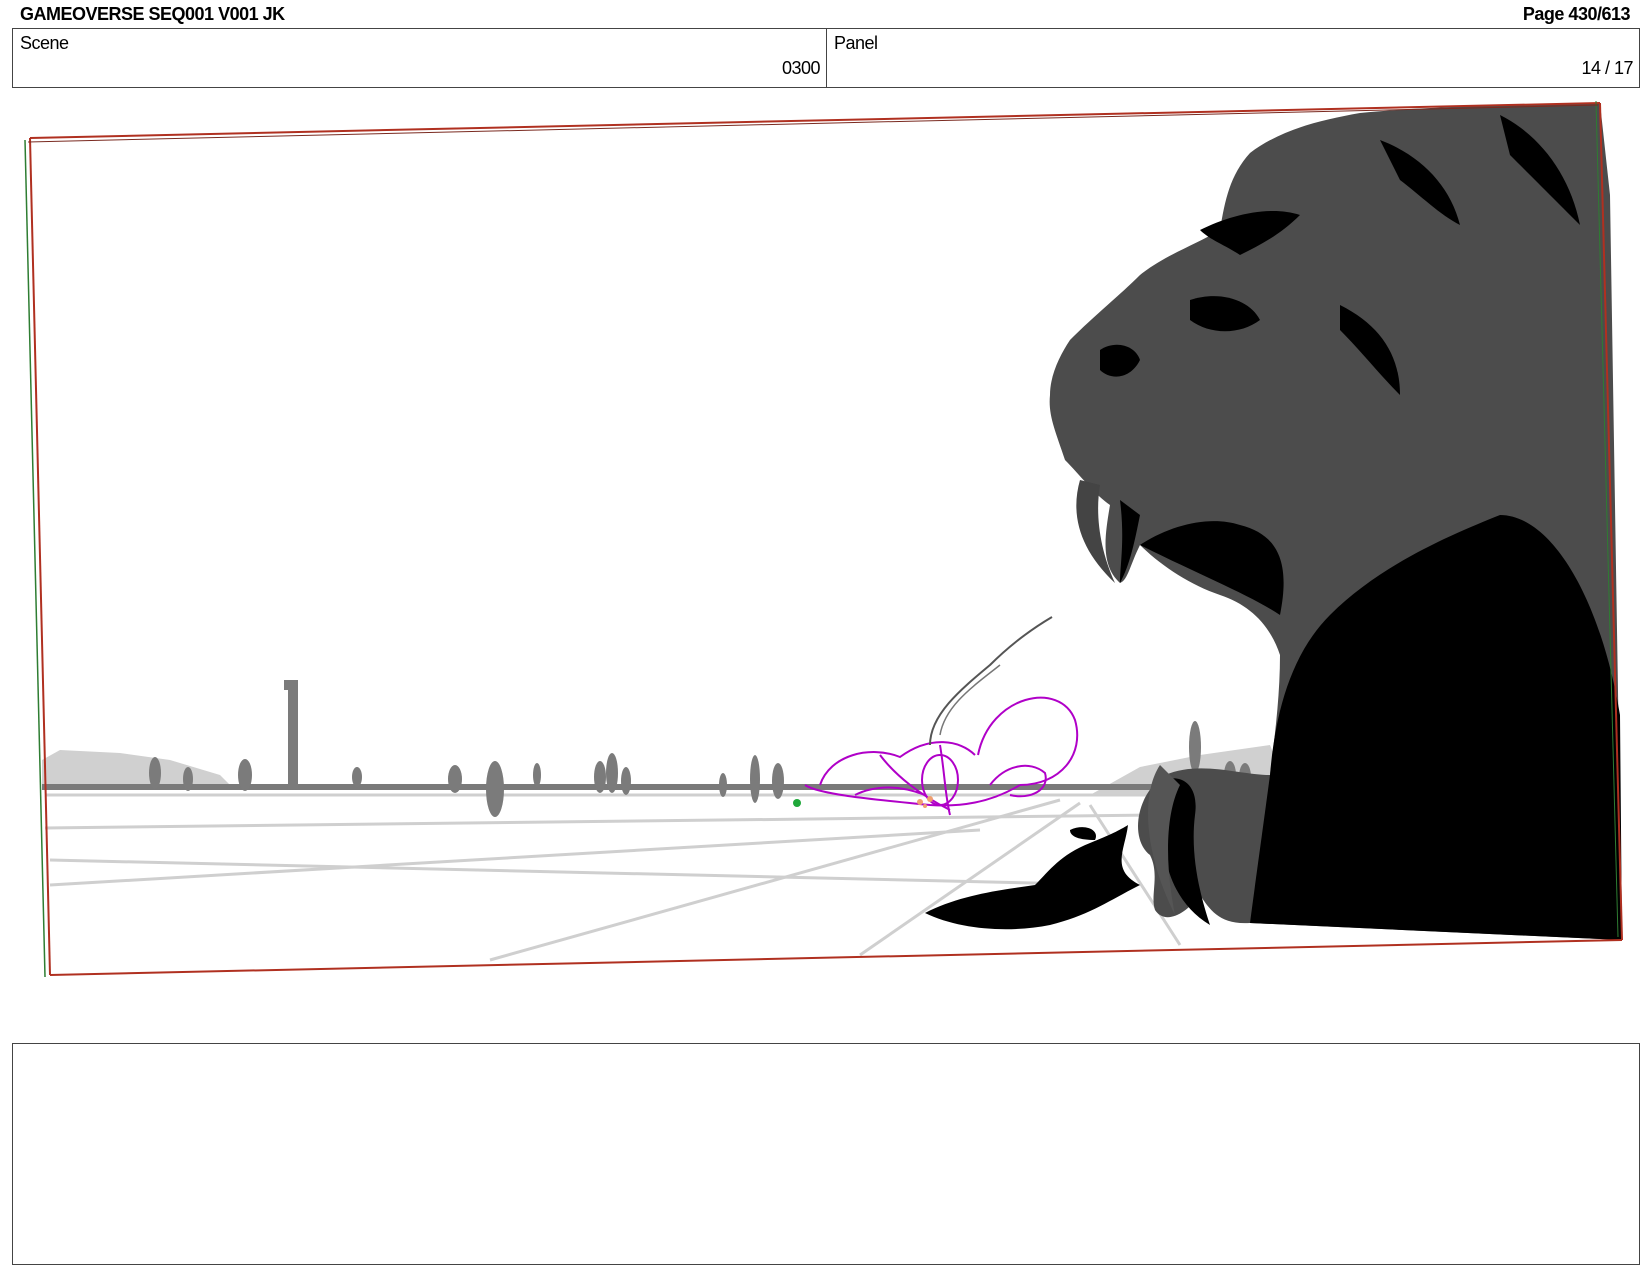  What do you see at coordinates (1233, 58) in the screenshot?
I see `panel-cell: Panel 14 / 17` at bounding box center [1233, 58].